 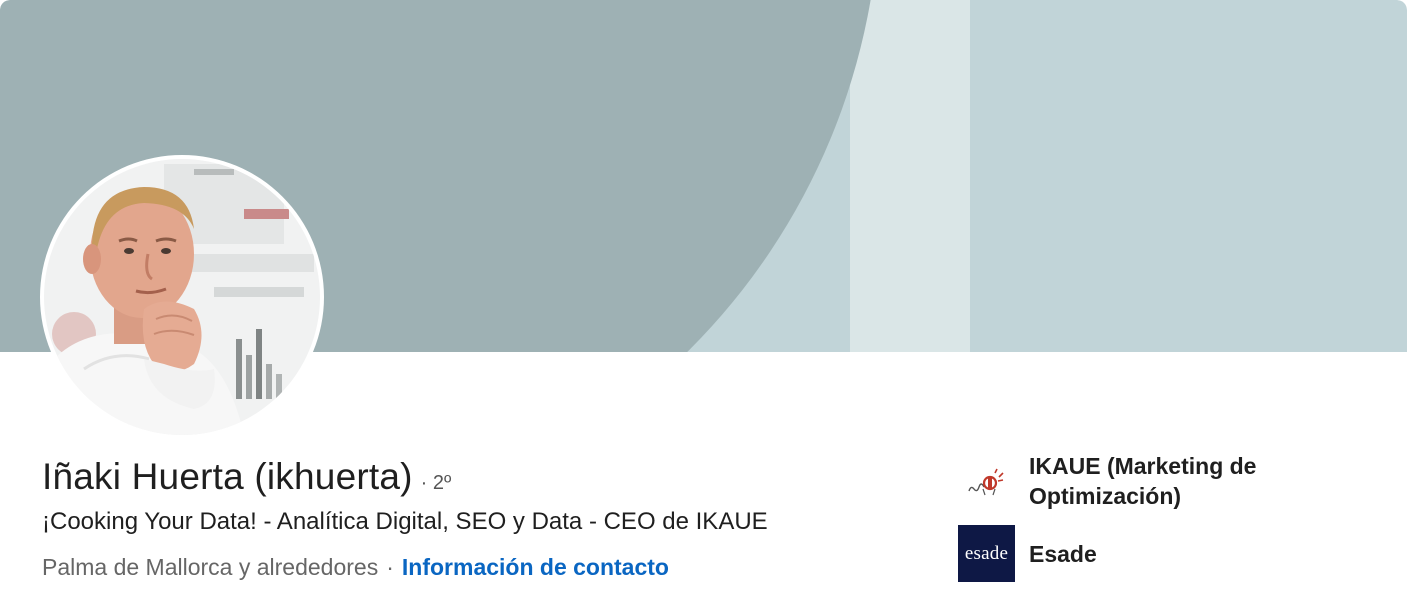 I want to click on profile-photo, so click(x=182, y=297).